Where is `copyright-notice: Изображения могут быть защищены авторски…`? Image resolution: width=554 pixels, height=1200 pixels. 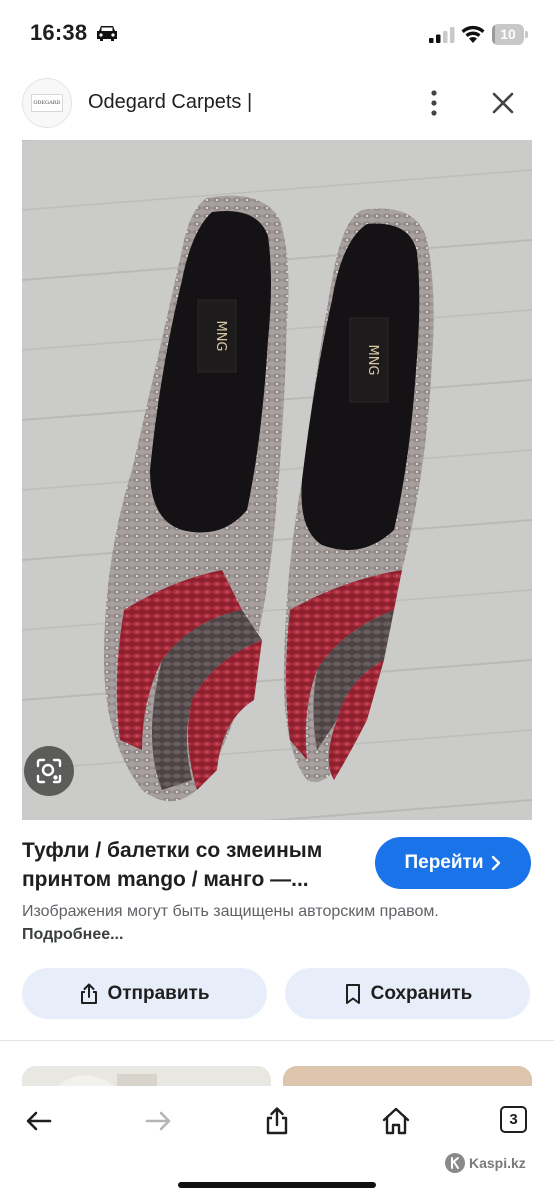 copyright-notice: Изображения могут быть защищены авторски… is located at coordinates (232, 923).